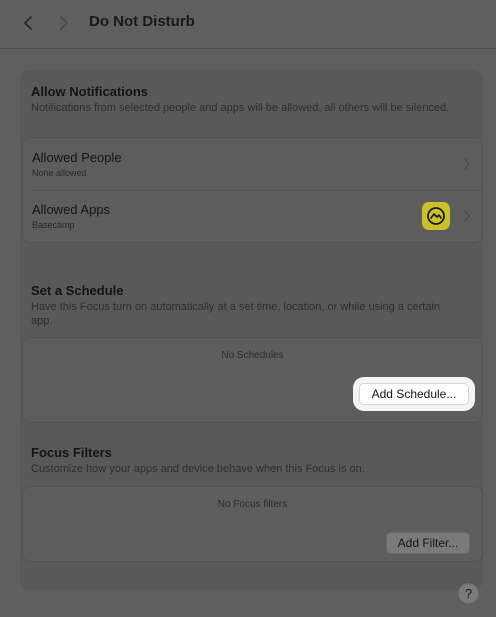 This screenshot has height=617, width=496. I want to click on no-focus-filters-label: No Focus filters, so click(252, 504).